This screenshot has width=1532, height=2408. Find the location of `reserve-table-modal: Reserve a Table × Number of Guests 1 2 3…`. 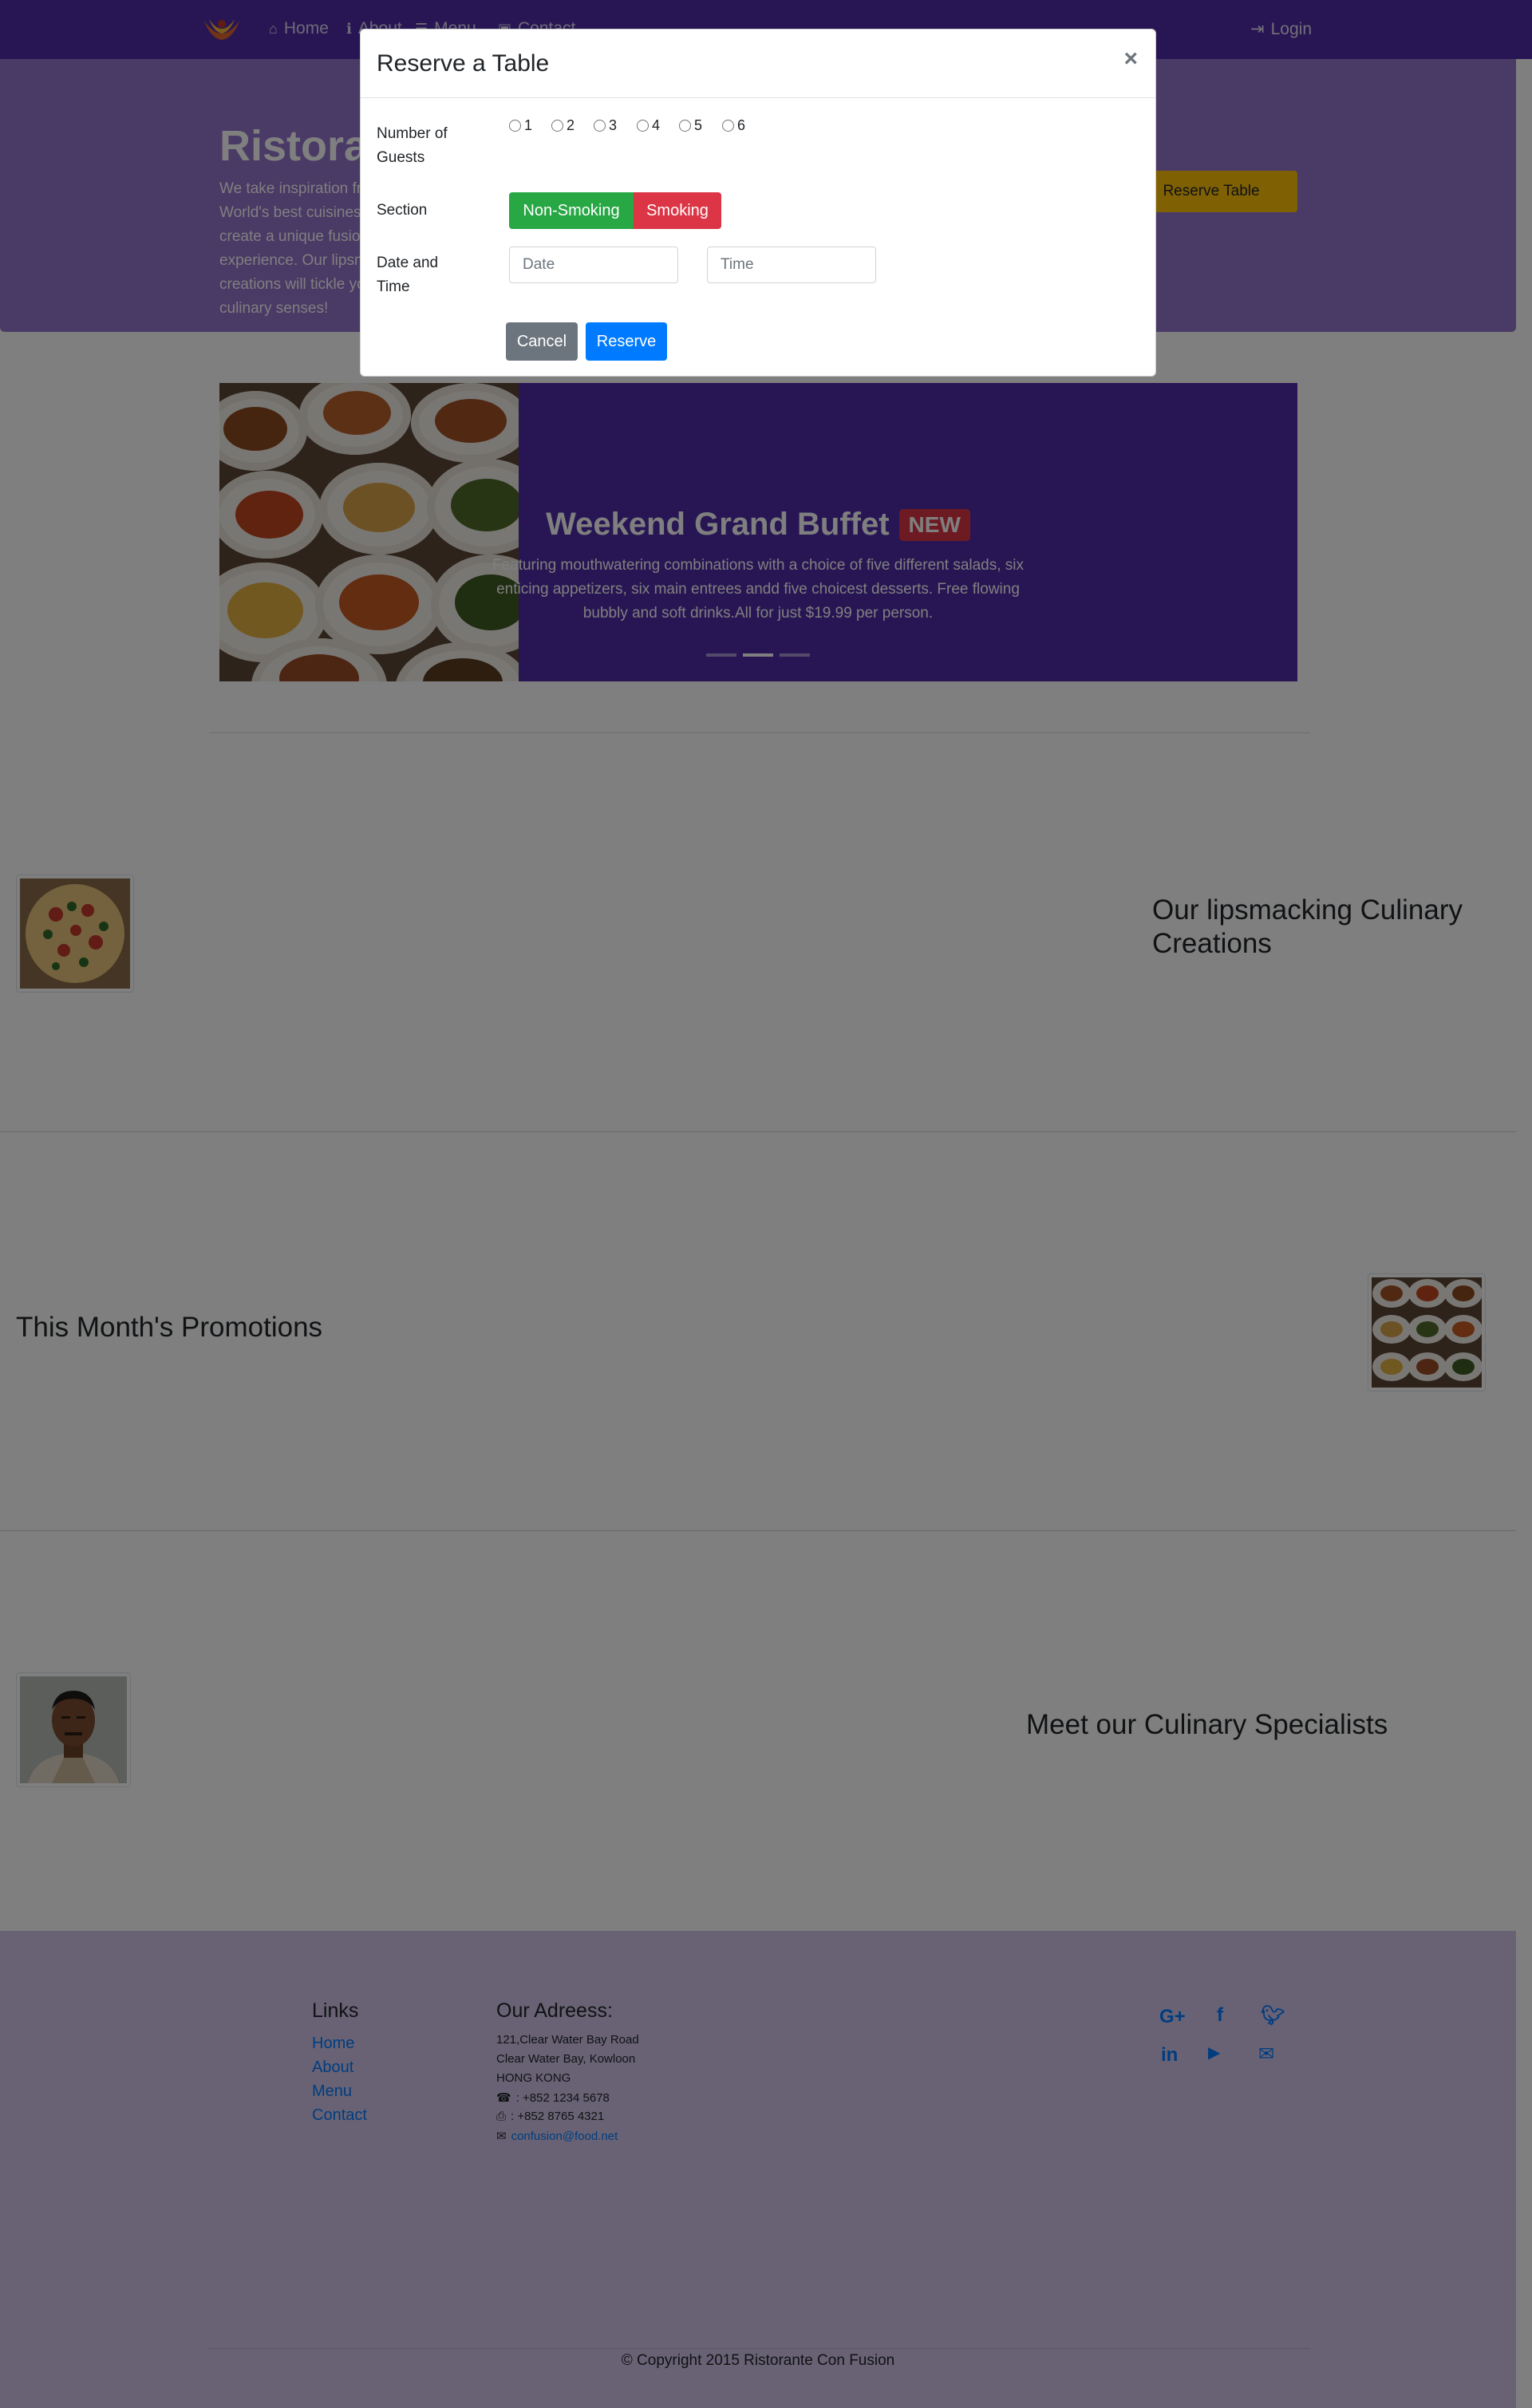

reserve-table-modal: Reserve a Table × Number of Guests 1 2 3… is located at coordinates (758, 203).